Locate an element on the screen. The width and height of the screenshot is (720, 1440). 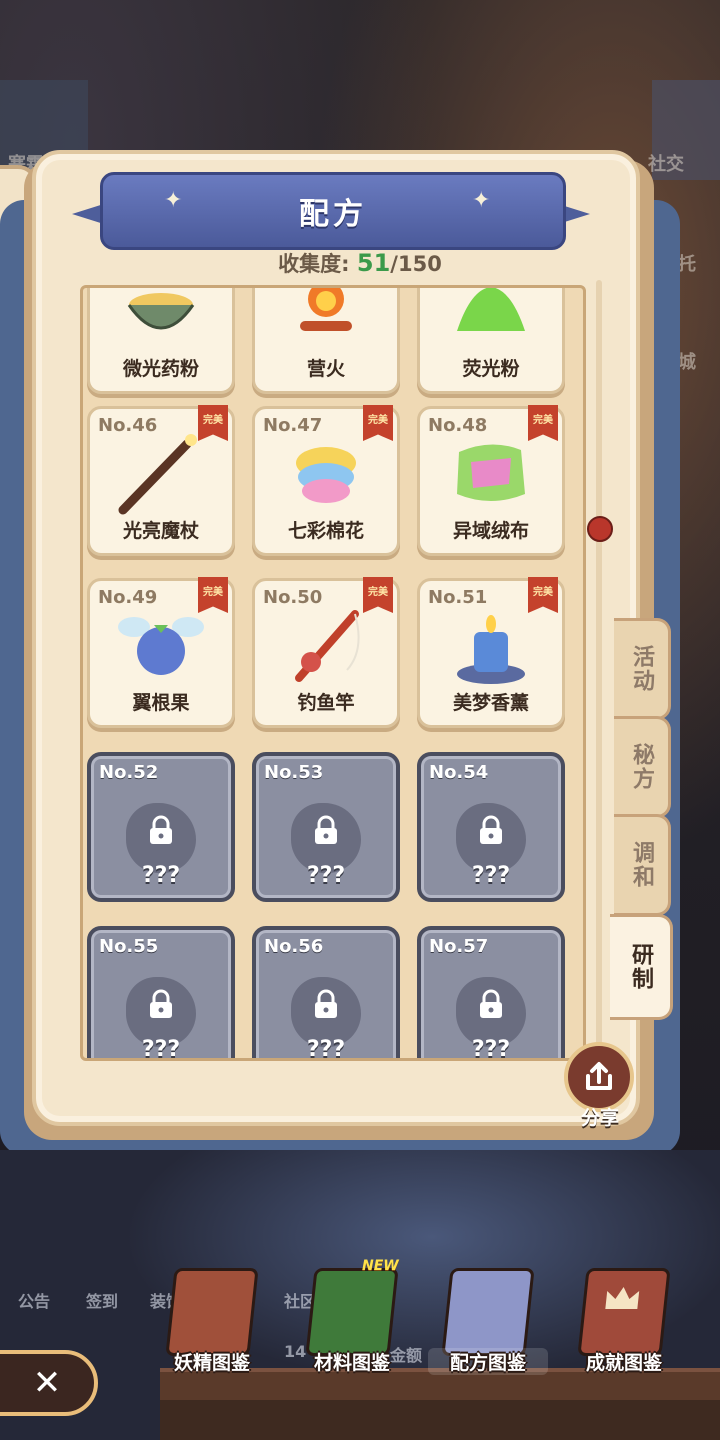
recipe-name: 钓鱼竿 is located at coordinates (326, 703).